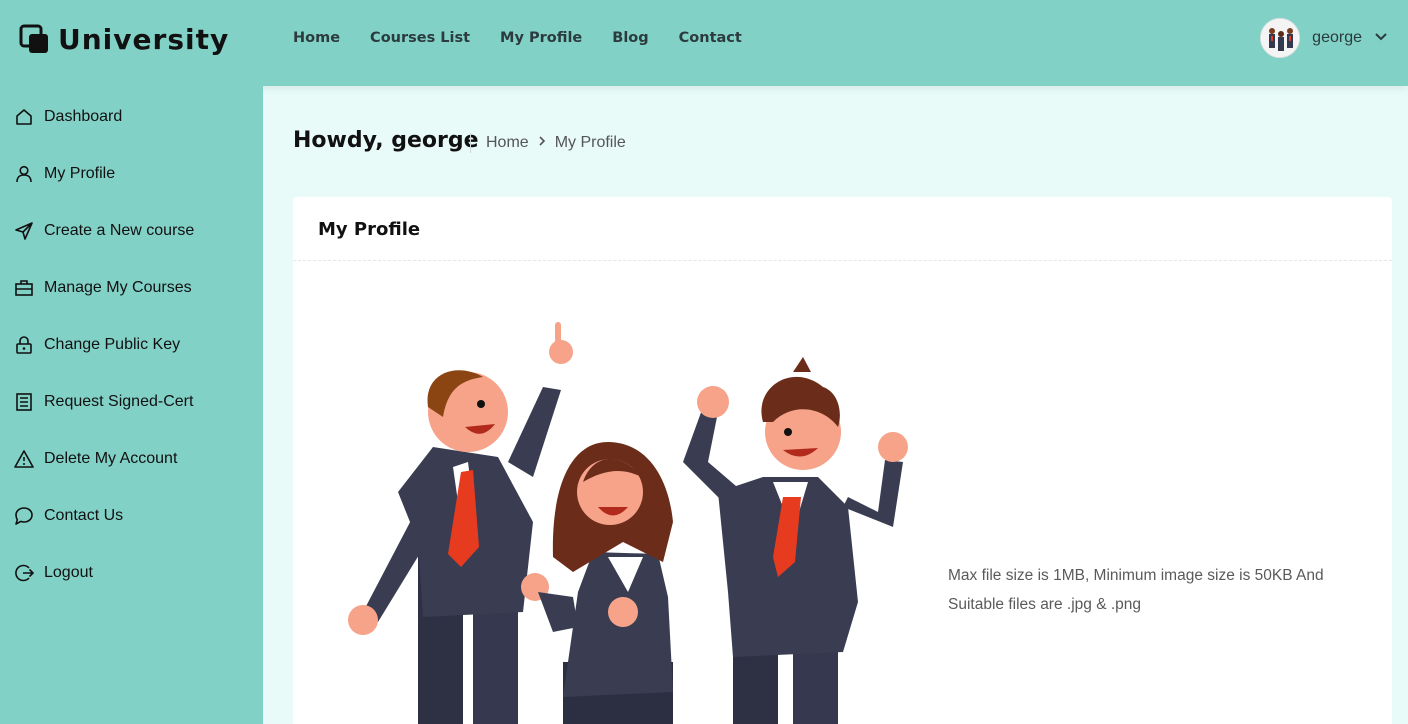 This screenshot has height=724, width=1408. What do you see at coordinates (119, 230) in the screenshot?
I see `sidebar-item-label: Create a New course` at bounding box center [119, 230].